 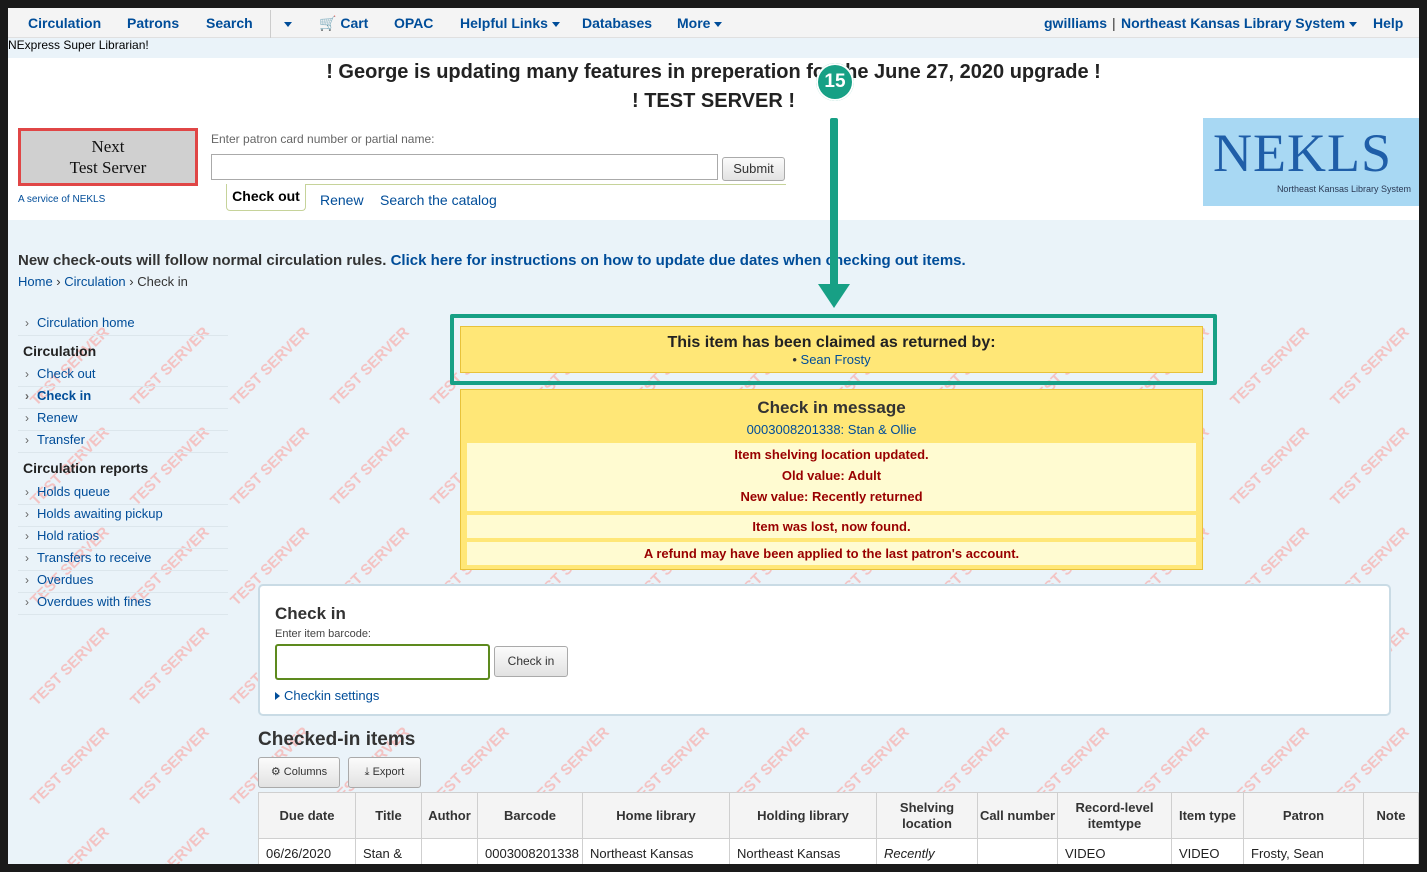 I want to click on tab-search-catalog: Search the catalog, so click(x=438, y=200).